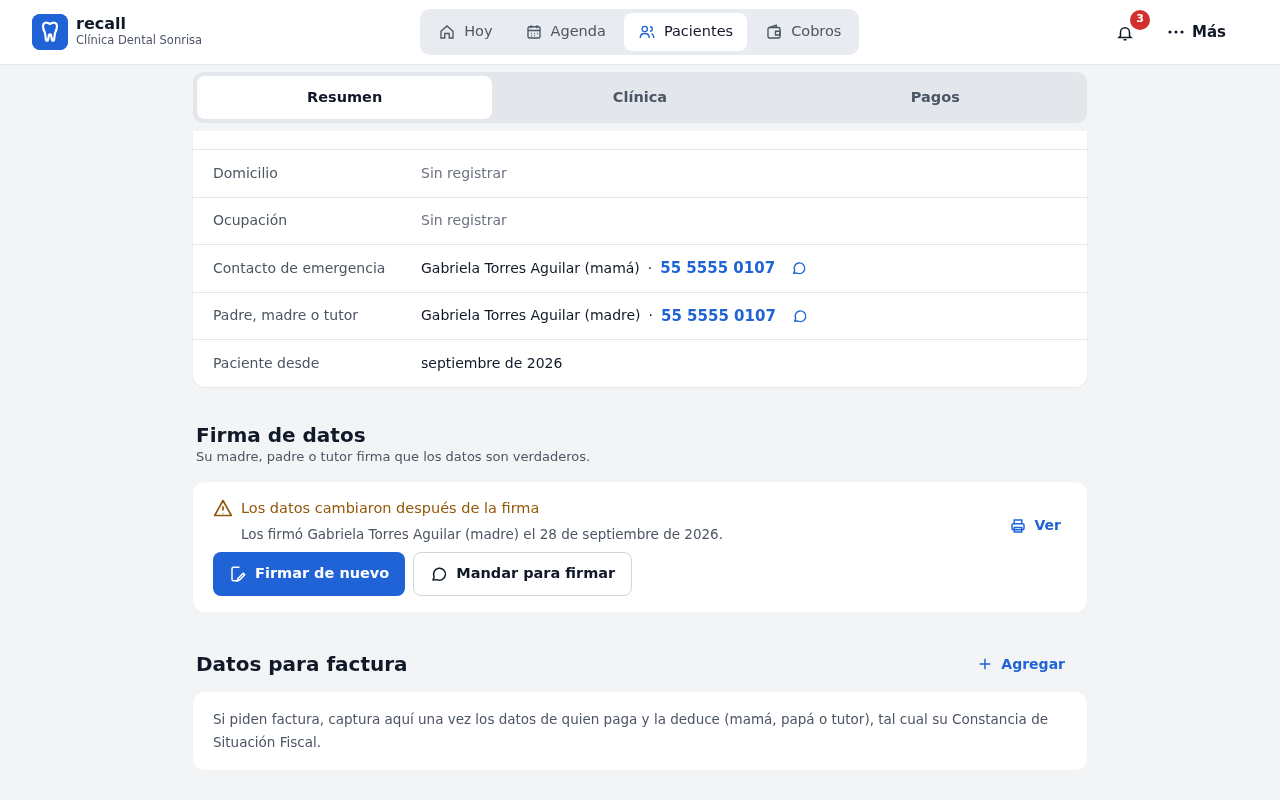 The width and height of the screenshot is (1280, 800). Describe the element at coordinates (1034, 525) in the screenshot. I see `view-button: Ver` at that location.